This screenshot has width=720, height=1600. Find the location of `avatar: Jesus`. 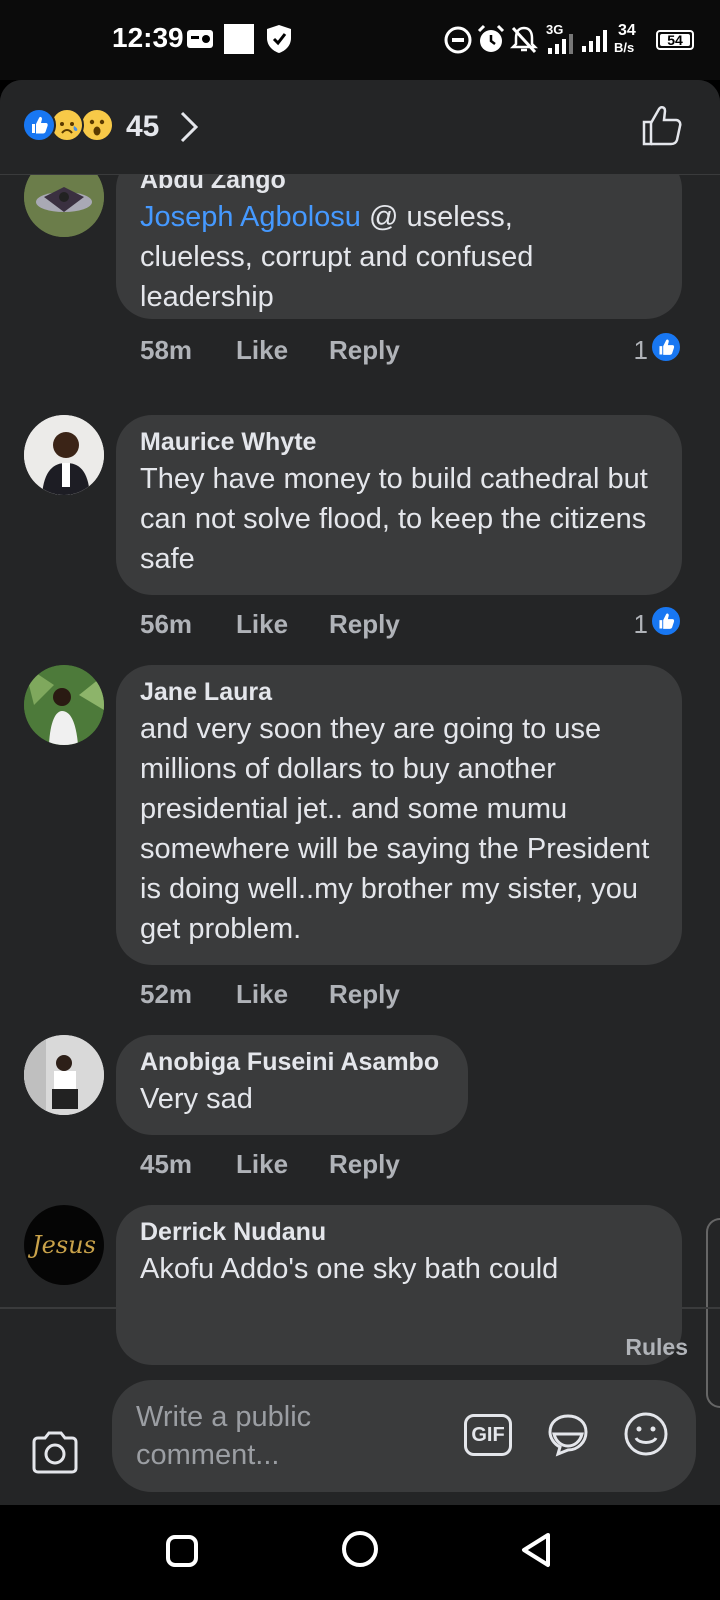

avatar: Jesus is located at coordinates (64, 1245).